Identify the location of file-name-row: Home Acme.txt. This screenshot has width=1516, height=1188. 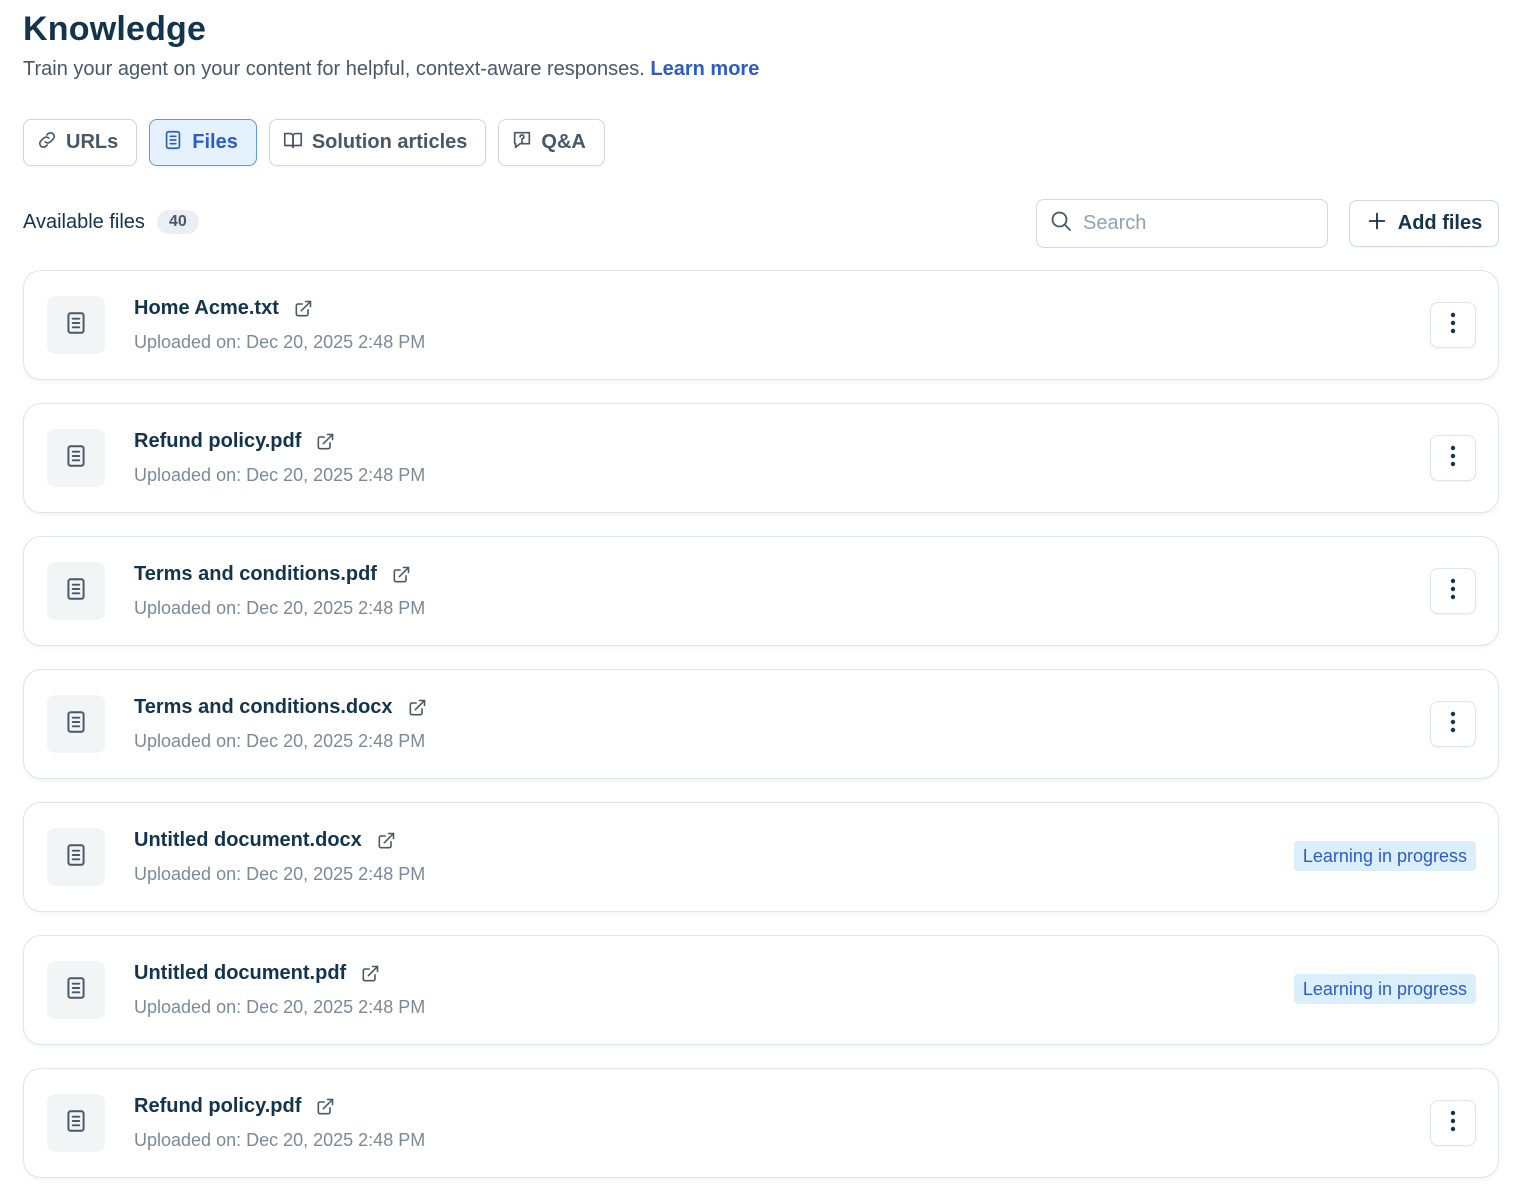
(223, 308).